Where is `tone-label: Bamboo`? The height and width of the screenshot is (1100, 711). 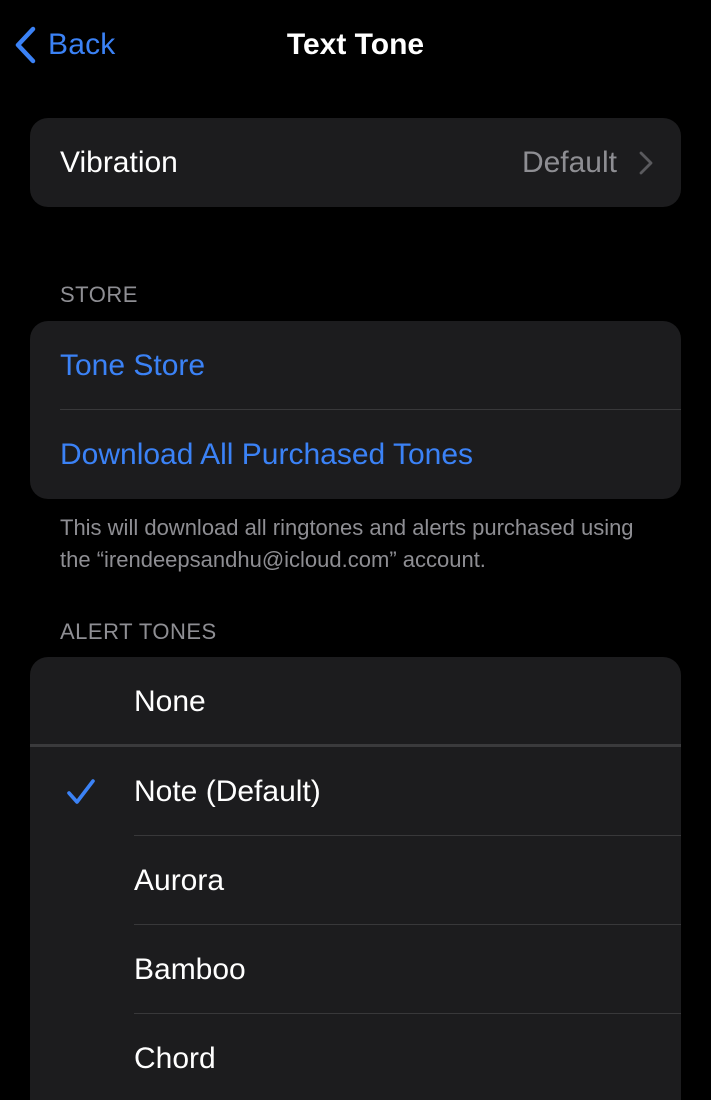 tone-label: Bamboo is located at coordinates (190, 969).